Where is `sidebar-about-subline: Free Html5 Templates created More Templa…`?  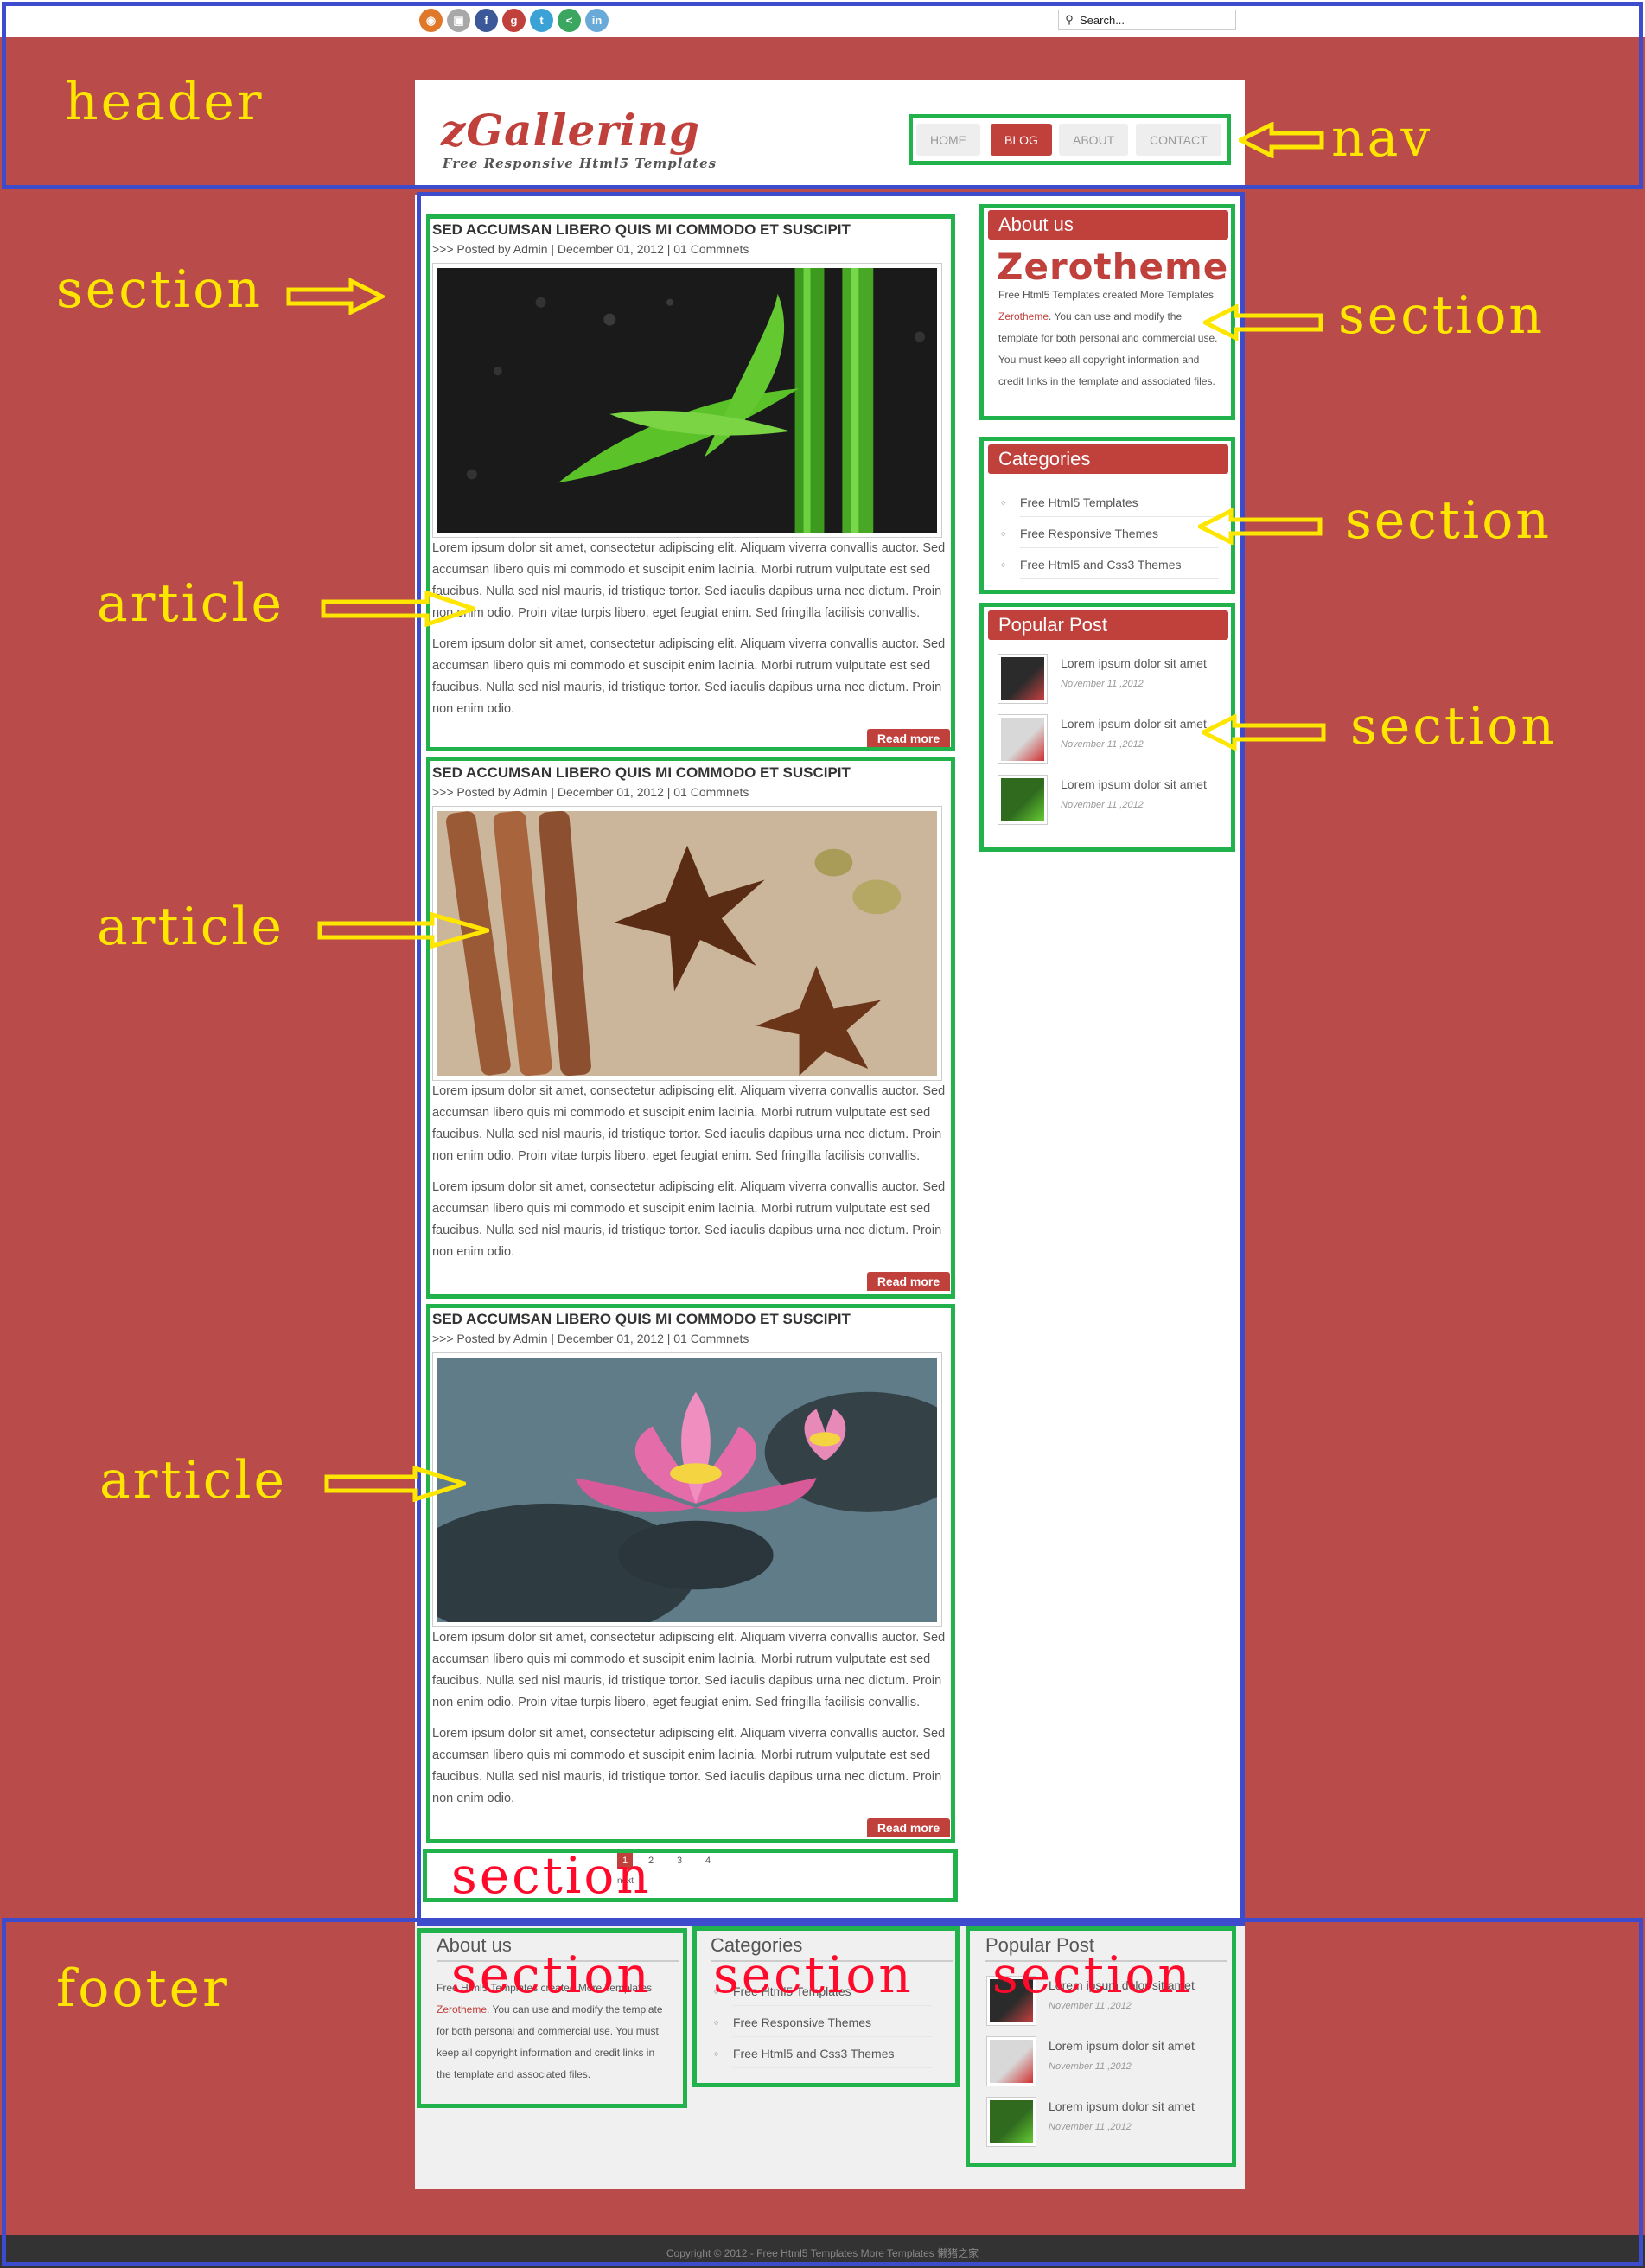 sidebar-about-subline: Free Html5 Templates created More Templa… is located at coordinates (1106, 295).